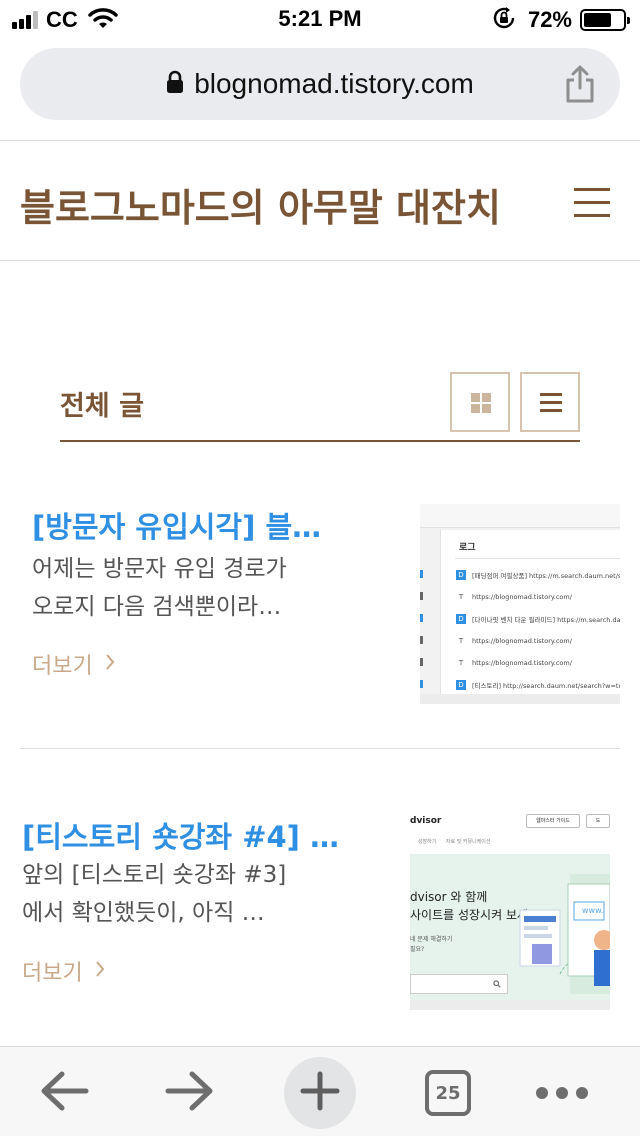 This screenshot has width=640, height=1136. What do you see at coordinates (260, 204) in the screenshot?
I see `blog-title: 블로그노마드의 아무말 대잔치` at bounding box center [260, 204].